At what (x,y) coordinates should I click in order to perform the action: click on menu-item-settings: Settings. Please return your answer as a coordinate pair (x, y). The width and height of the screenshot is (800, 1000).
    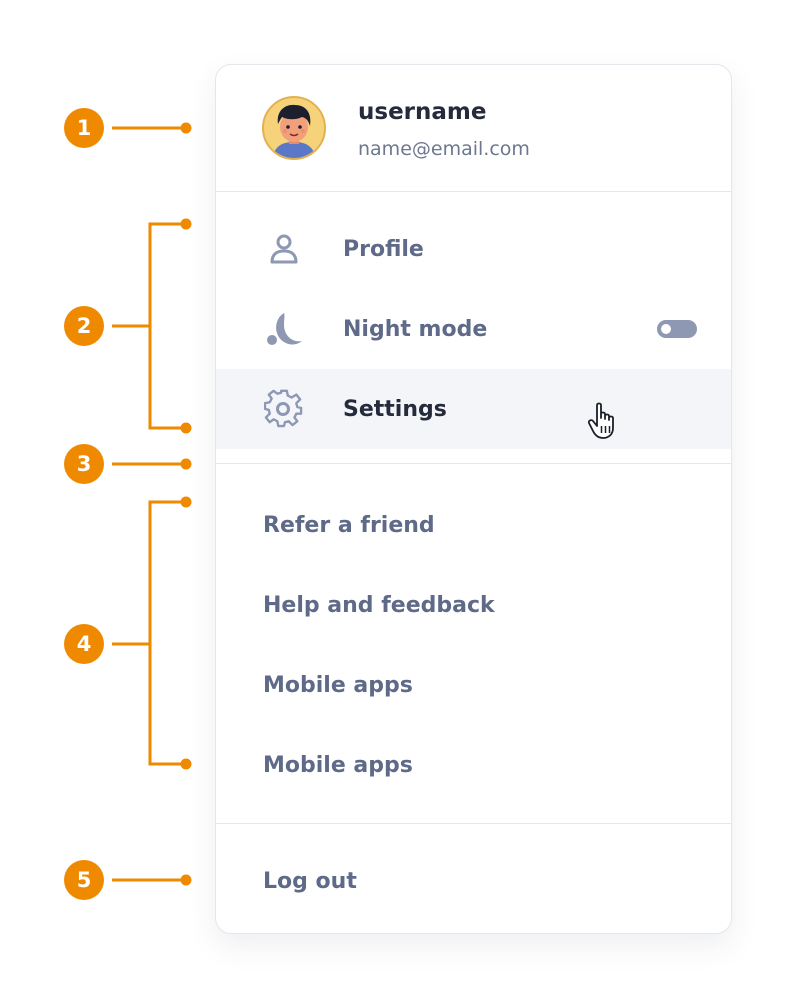
    Looking at the image, I should click on (473, 409).